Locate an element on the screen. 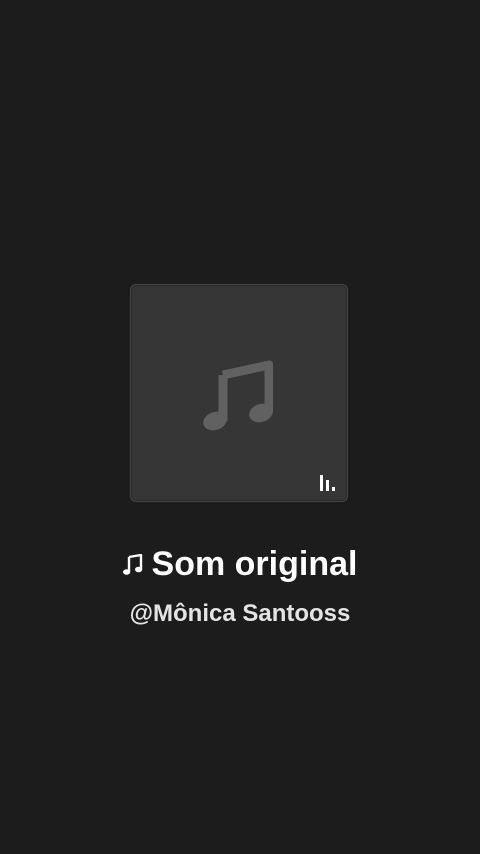  sound-title-row: Som original is located at coordinates (240, 564).